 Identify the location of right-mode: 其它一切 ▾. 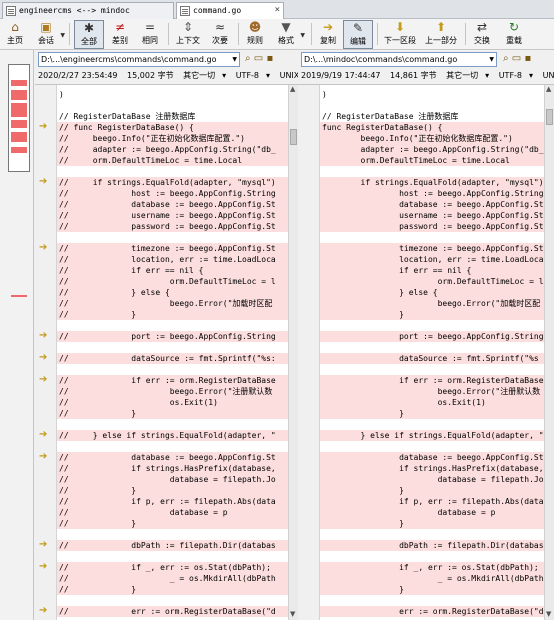
(467, 75).